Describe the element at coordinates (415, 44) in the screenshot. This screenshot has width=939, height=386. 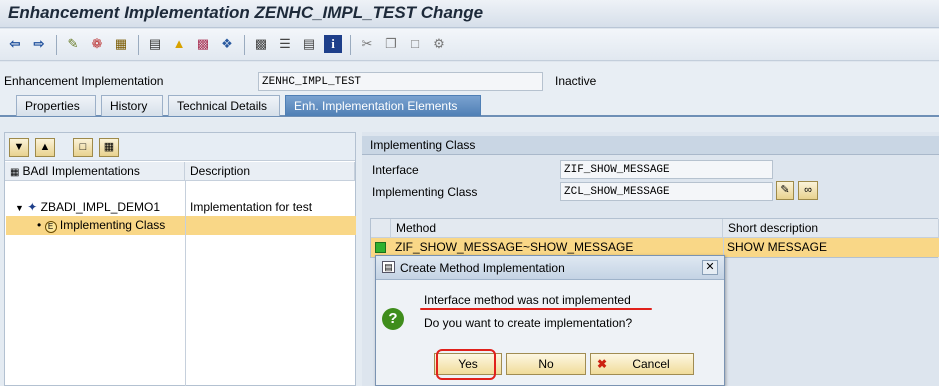
I see `paste-icon: □` at that location.